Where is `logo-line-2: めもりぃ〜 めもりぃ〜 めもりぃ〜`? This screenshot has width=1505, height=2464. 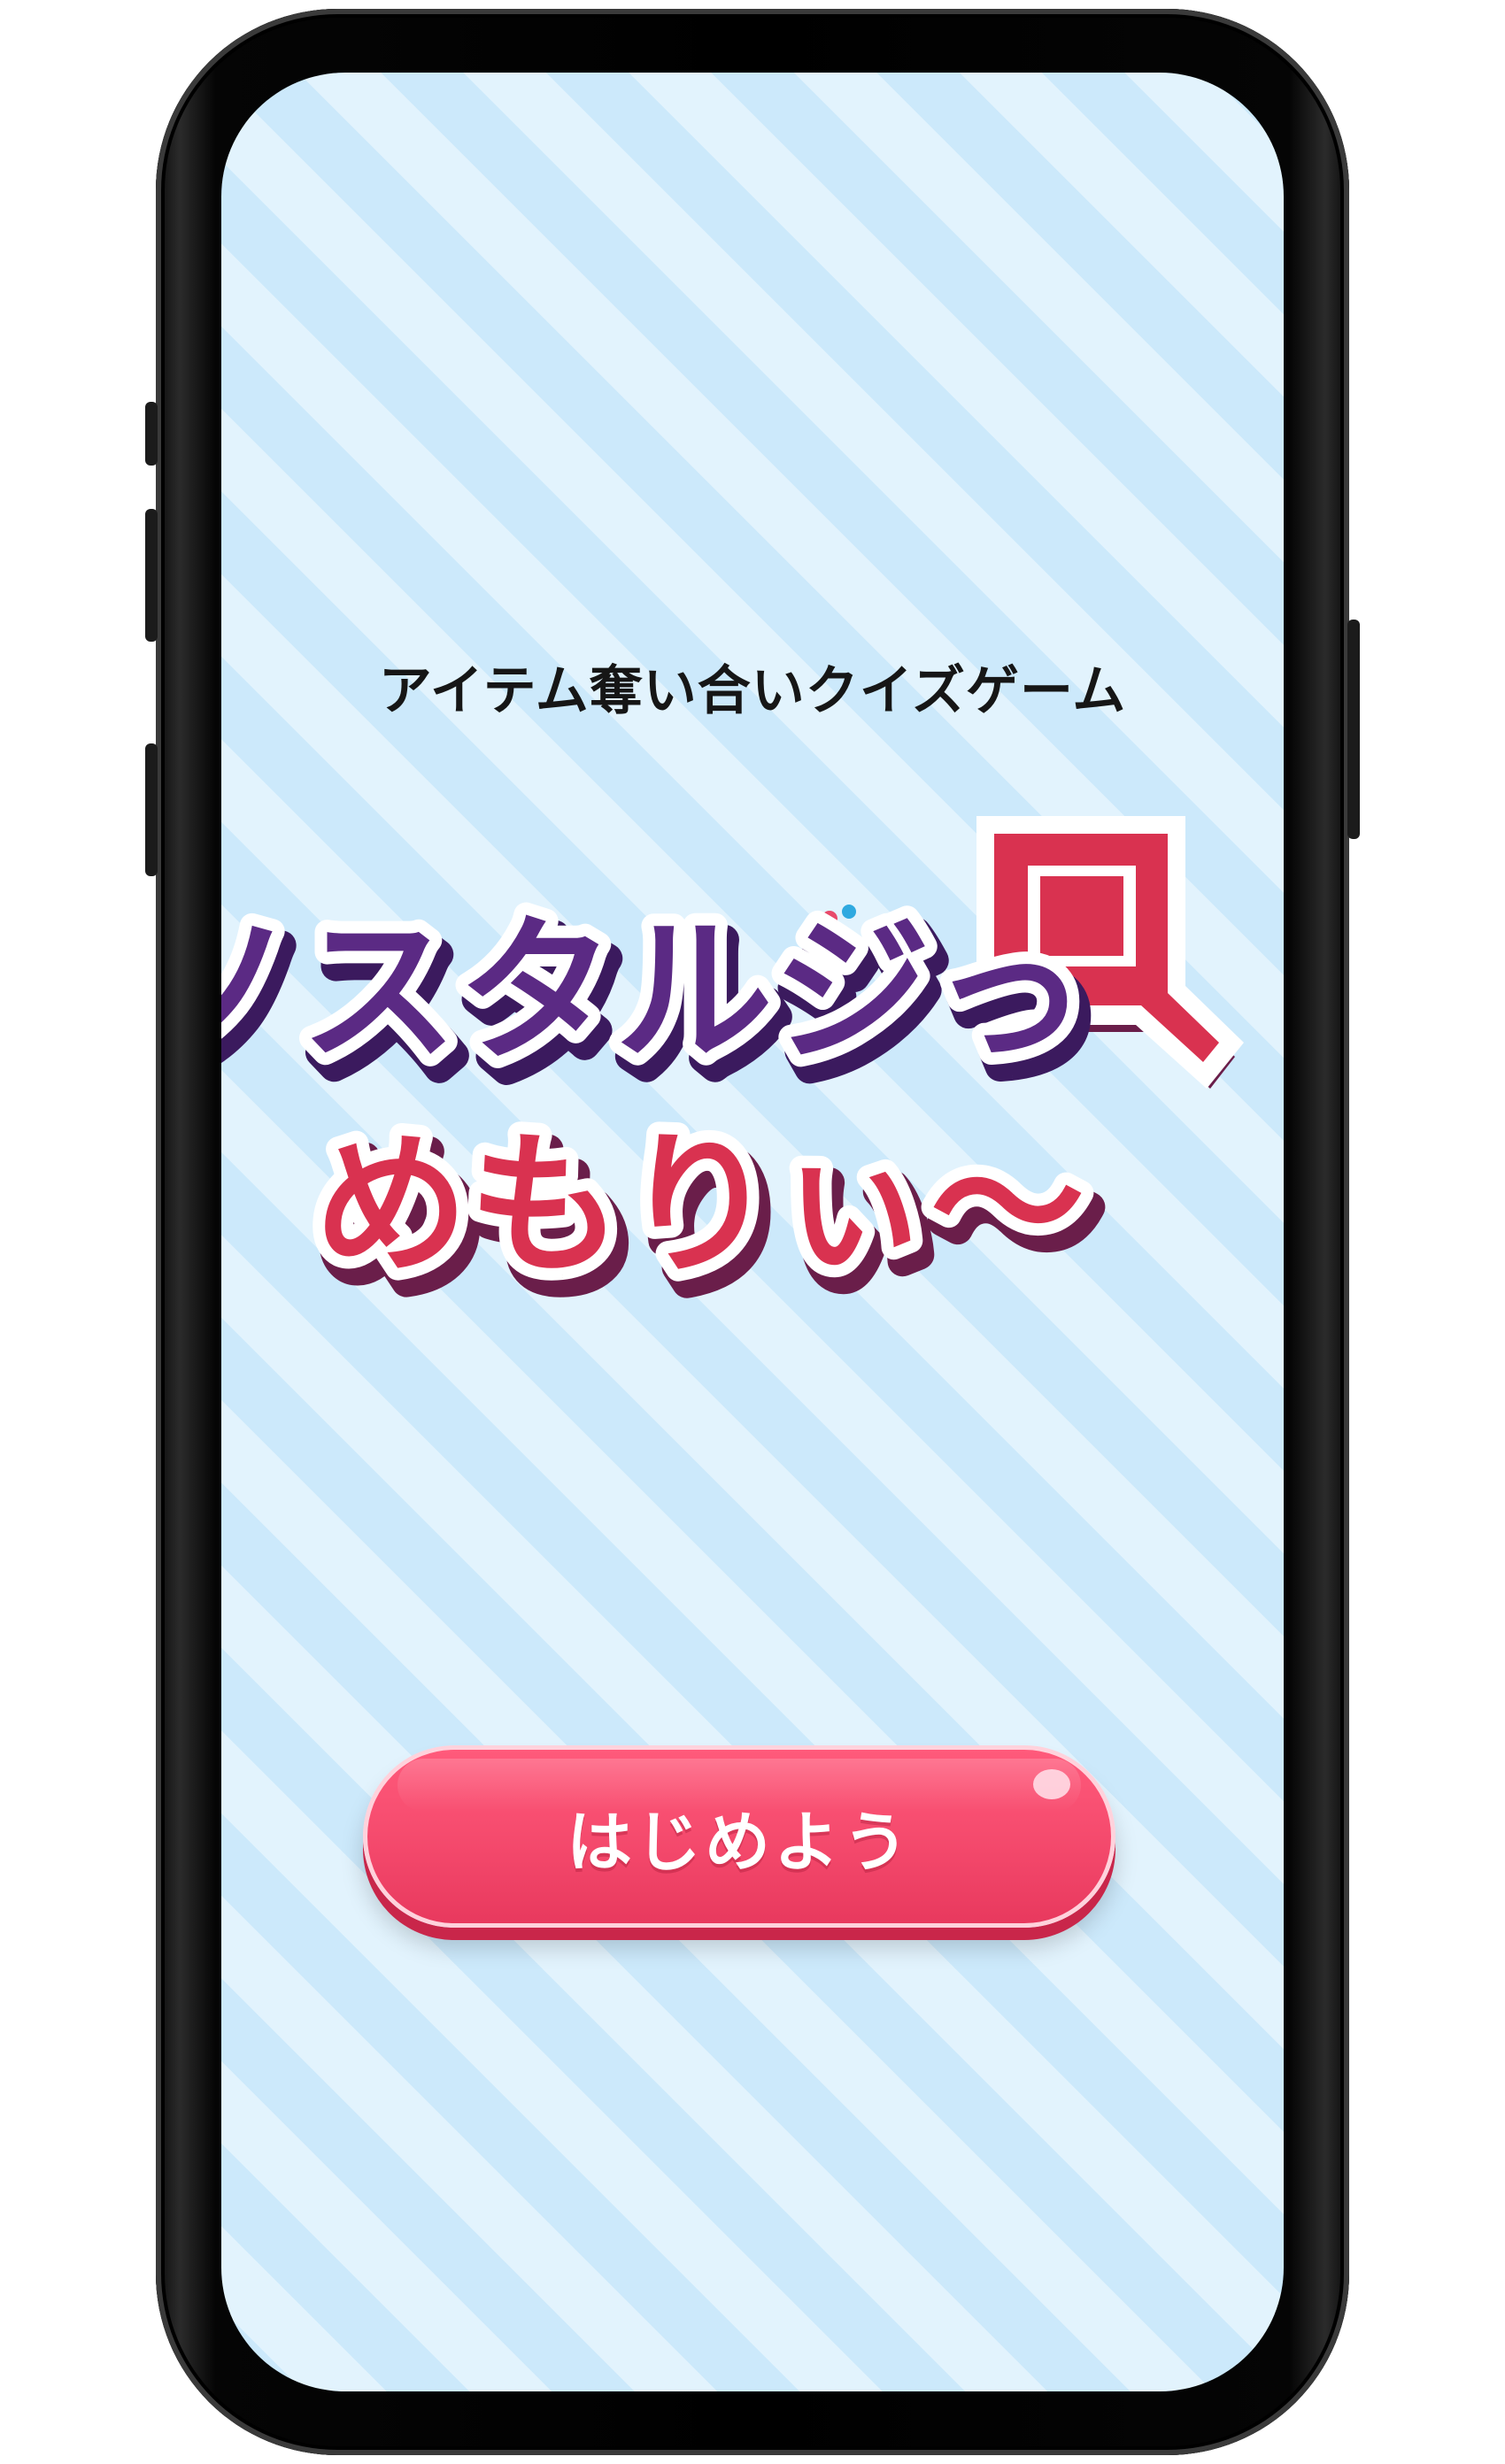 logo-line-2: めもりぃ〜 めもりぃ〜 めもりぃ〜 is located at coordinates (705, 1214).